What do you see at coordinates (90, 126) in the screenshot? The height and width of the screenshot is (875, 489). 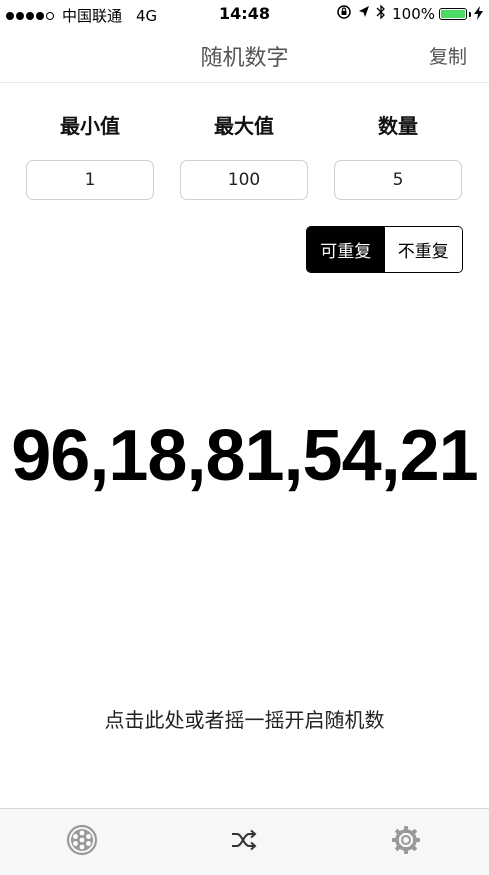 I see `min-value-label: 最小值` at bounding box center [90, 126].